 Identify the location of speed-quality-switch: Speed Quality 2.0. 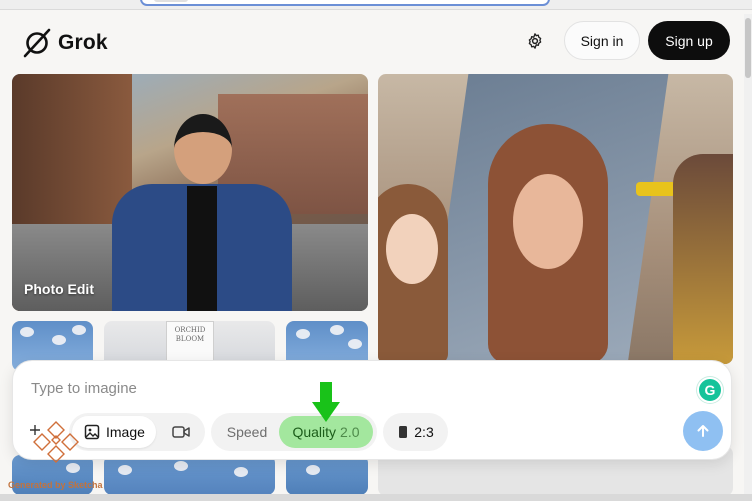
(294, 432).